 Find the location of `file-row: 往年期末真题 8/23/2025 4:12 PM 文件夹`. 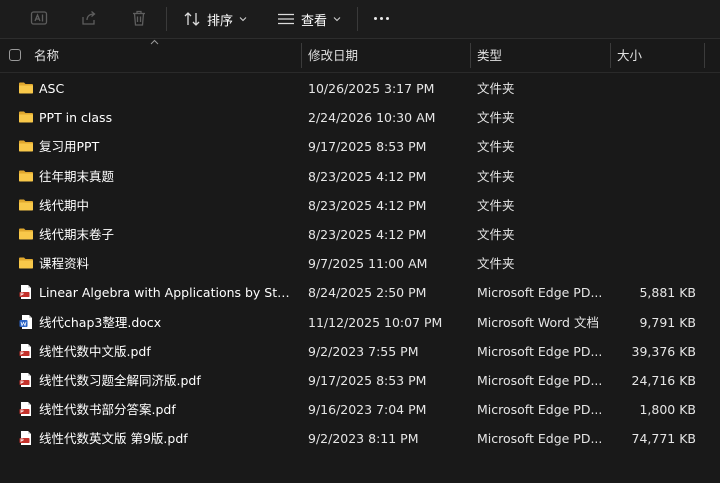

file-row: 往年期末真题 8/23/2025 4:12 PM 文件夹 is located at coordinates (360, 176).